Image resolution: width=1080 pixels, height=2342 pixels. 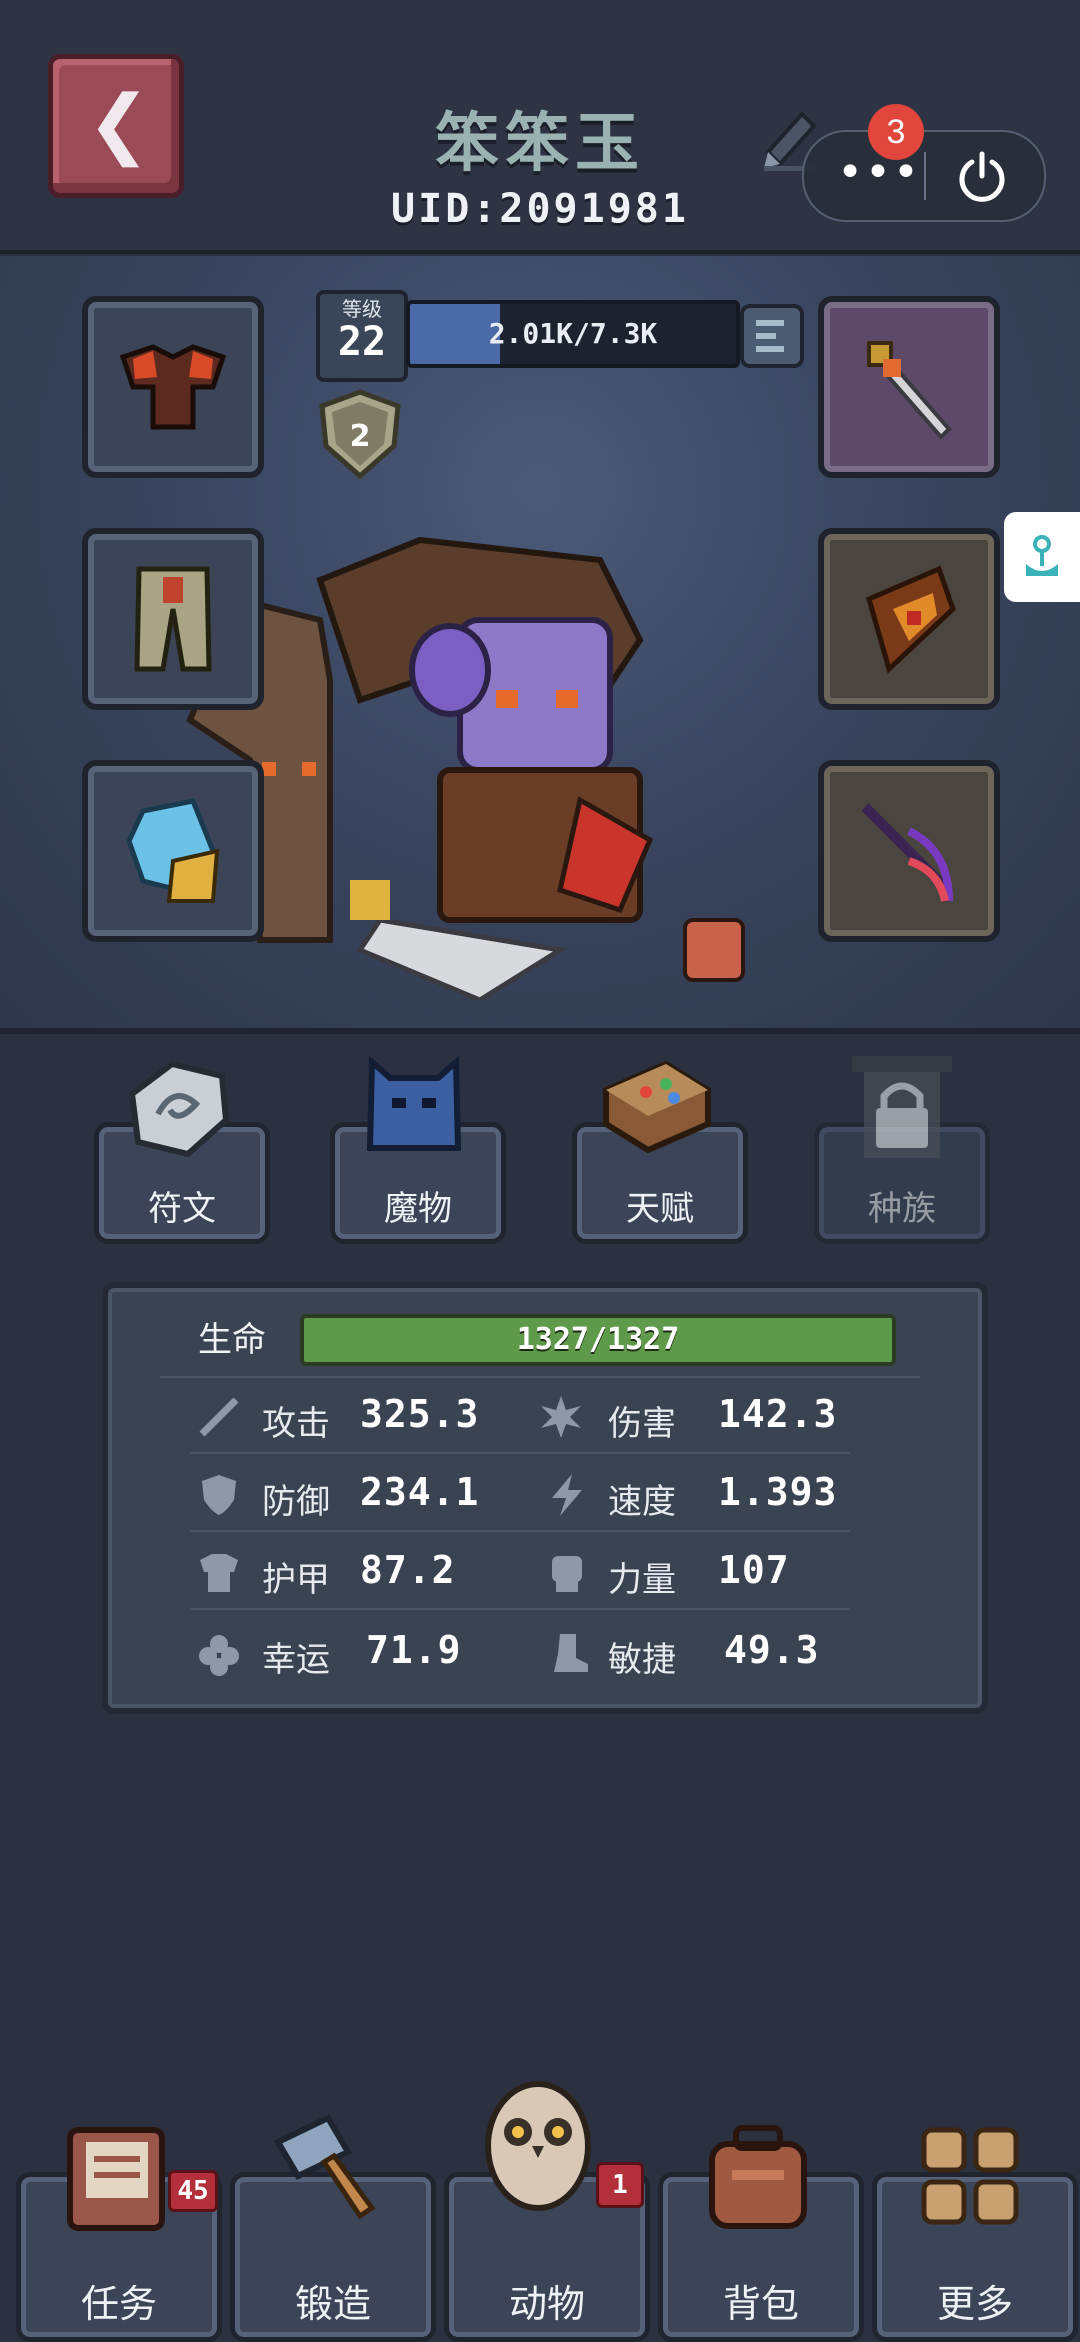 I want to click on equip-slot-gem, so click(x=173, y=851).